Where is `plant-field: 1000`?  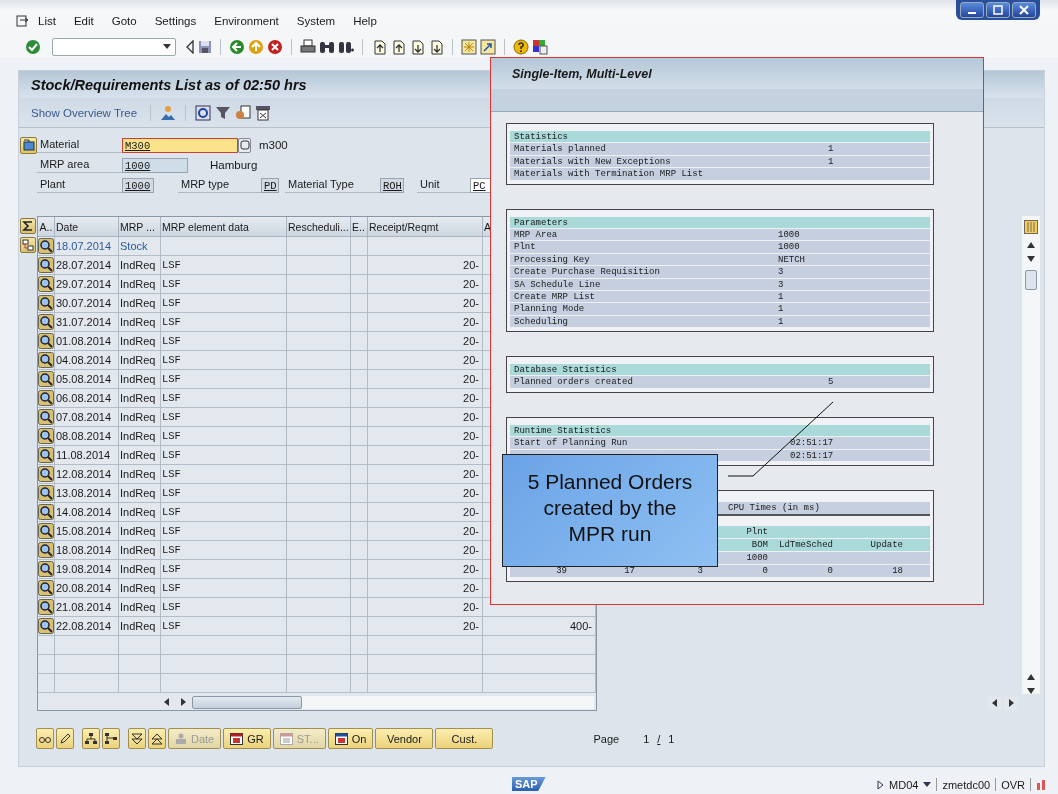
plant-field: 1000 is located at coordinates (138, 185).